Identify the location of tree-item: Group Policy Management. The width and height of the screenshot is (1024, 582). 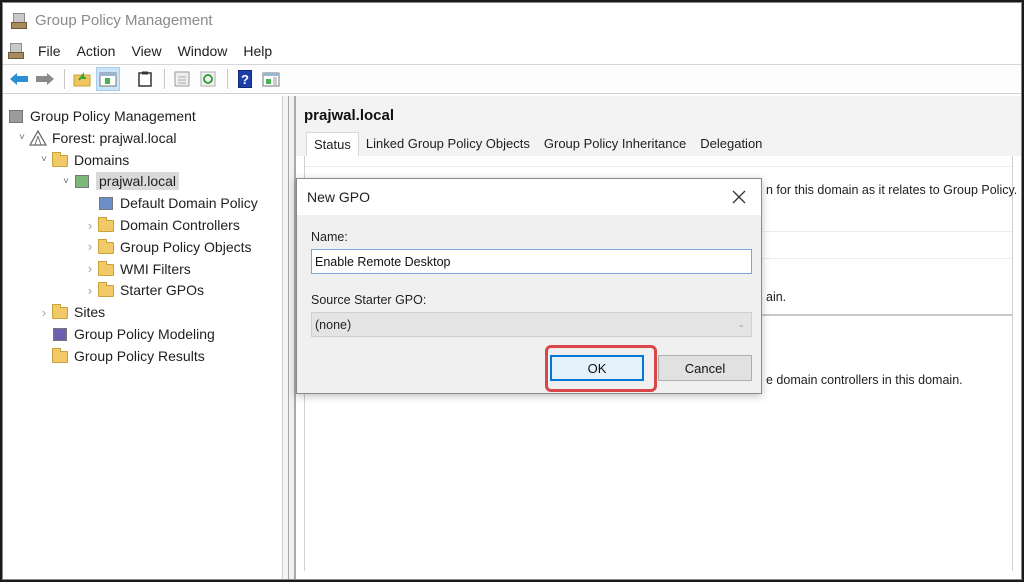
(101, 116).